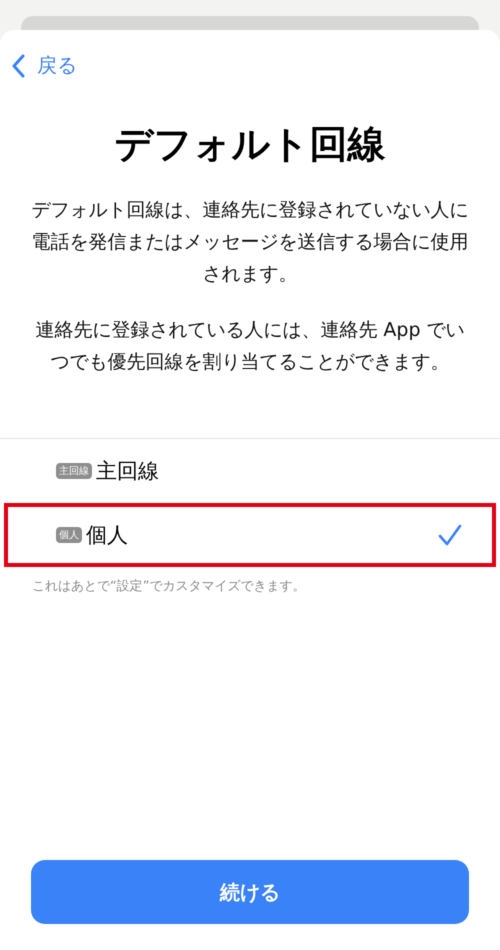  What do you see at coordinates (250, 892) in the screenshot?
I see `continue-button: 続ける` at bounding box center [250, 892].